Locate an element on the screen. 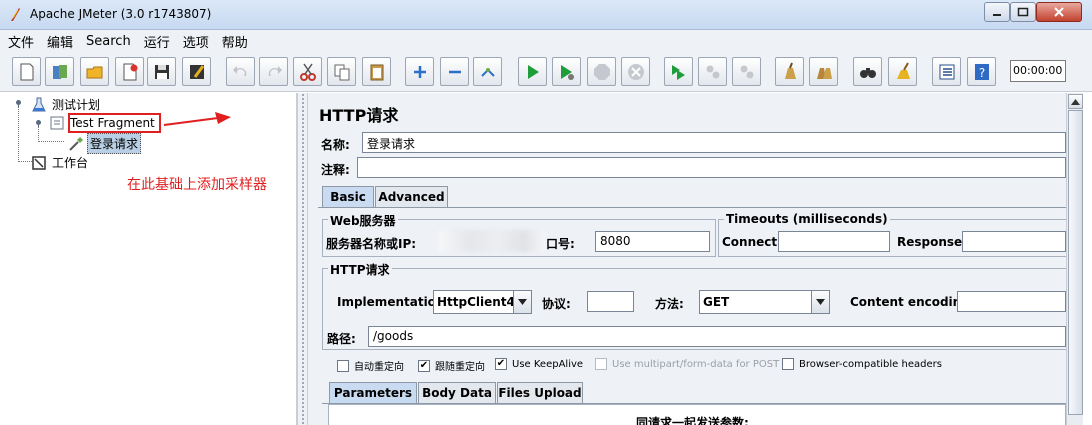  new-button is located at coordinates (26, 71).